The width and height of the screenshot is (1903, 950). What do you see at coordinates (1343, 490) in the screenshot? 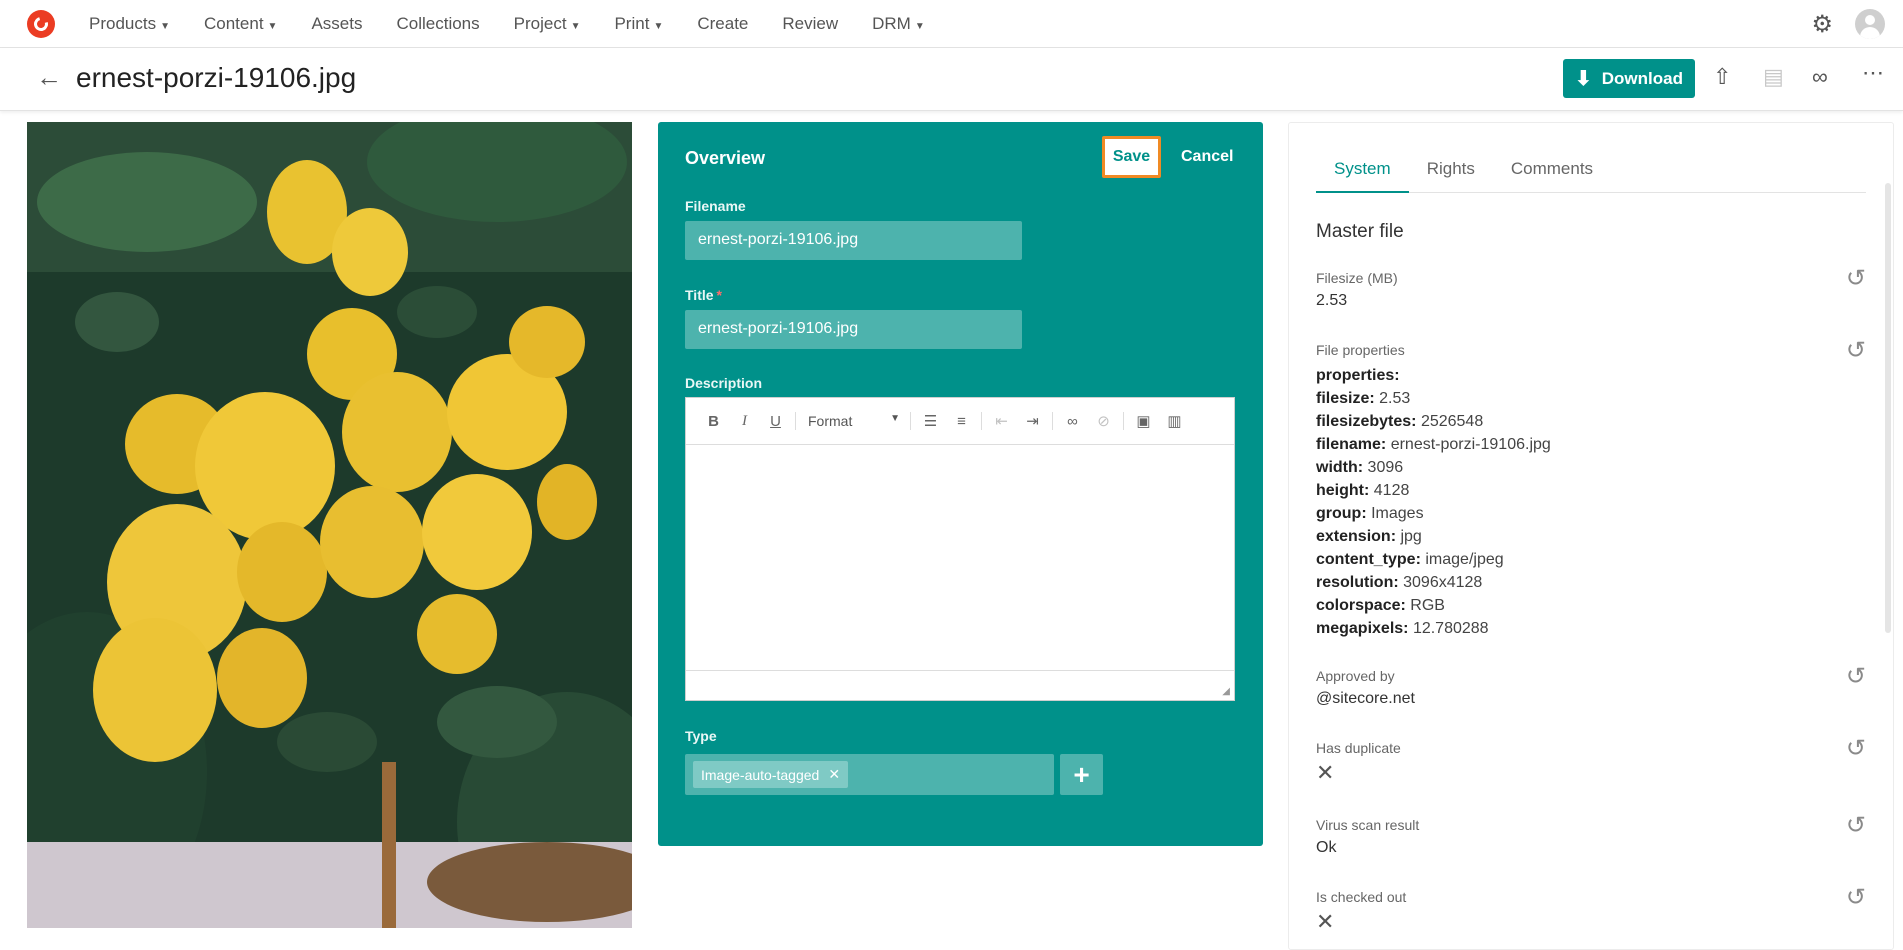
I see `file-property-key: height:` at bounding box center [1343, 490].